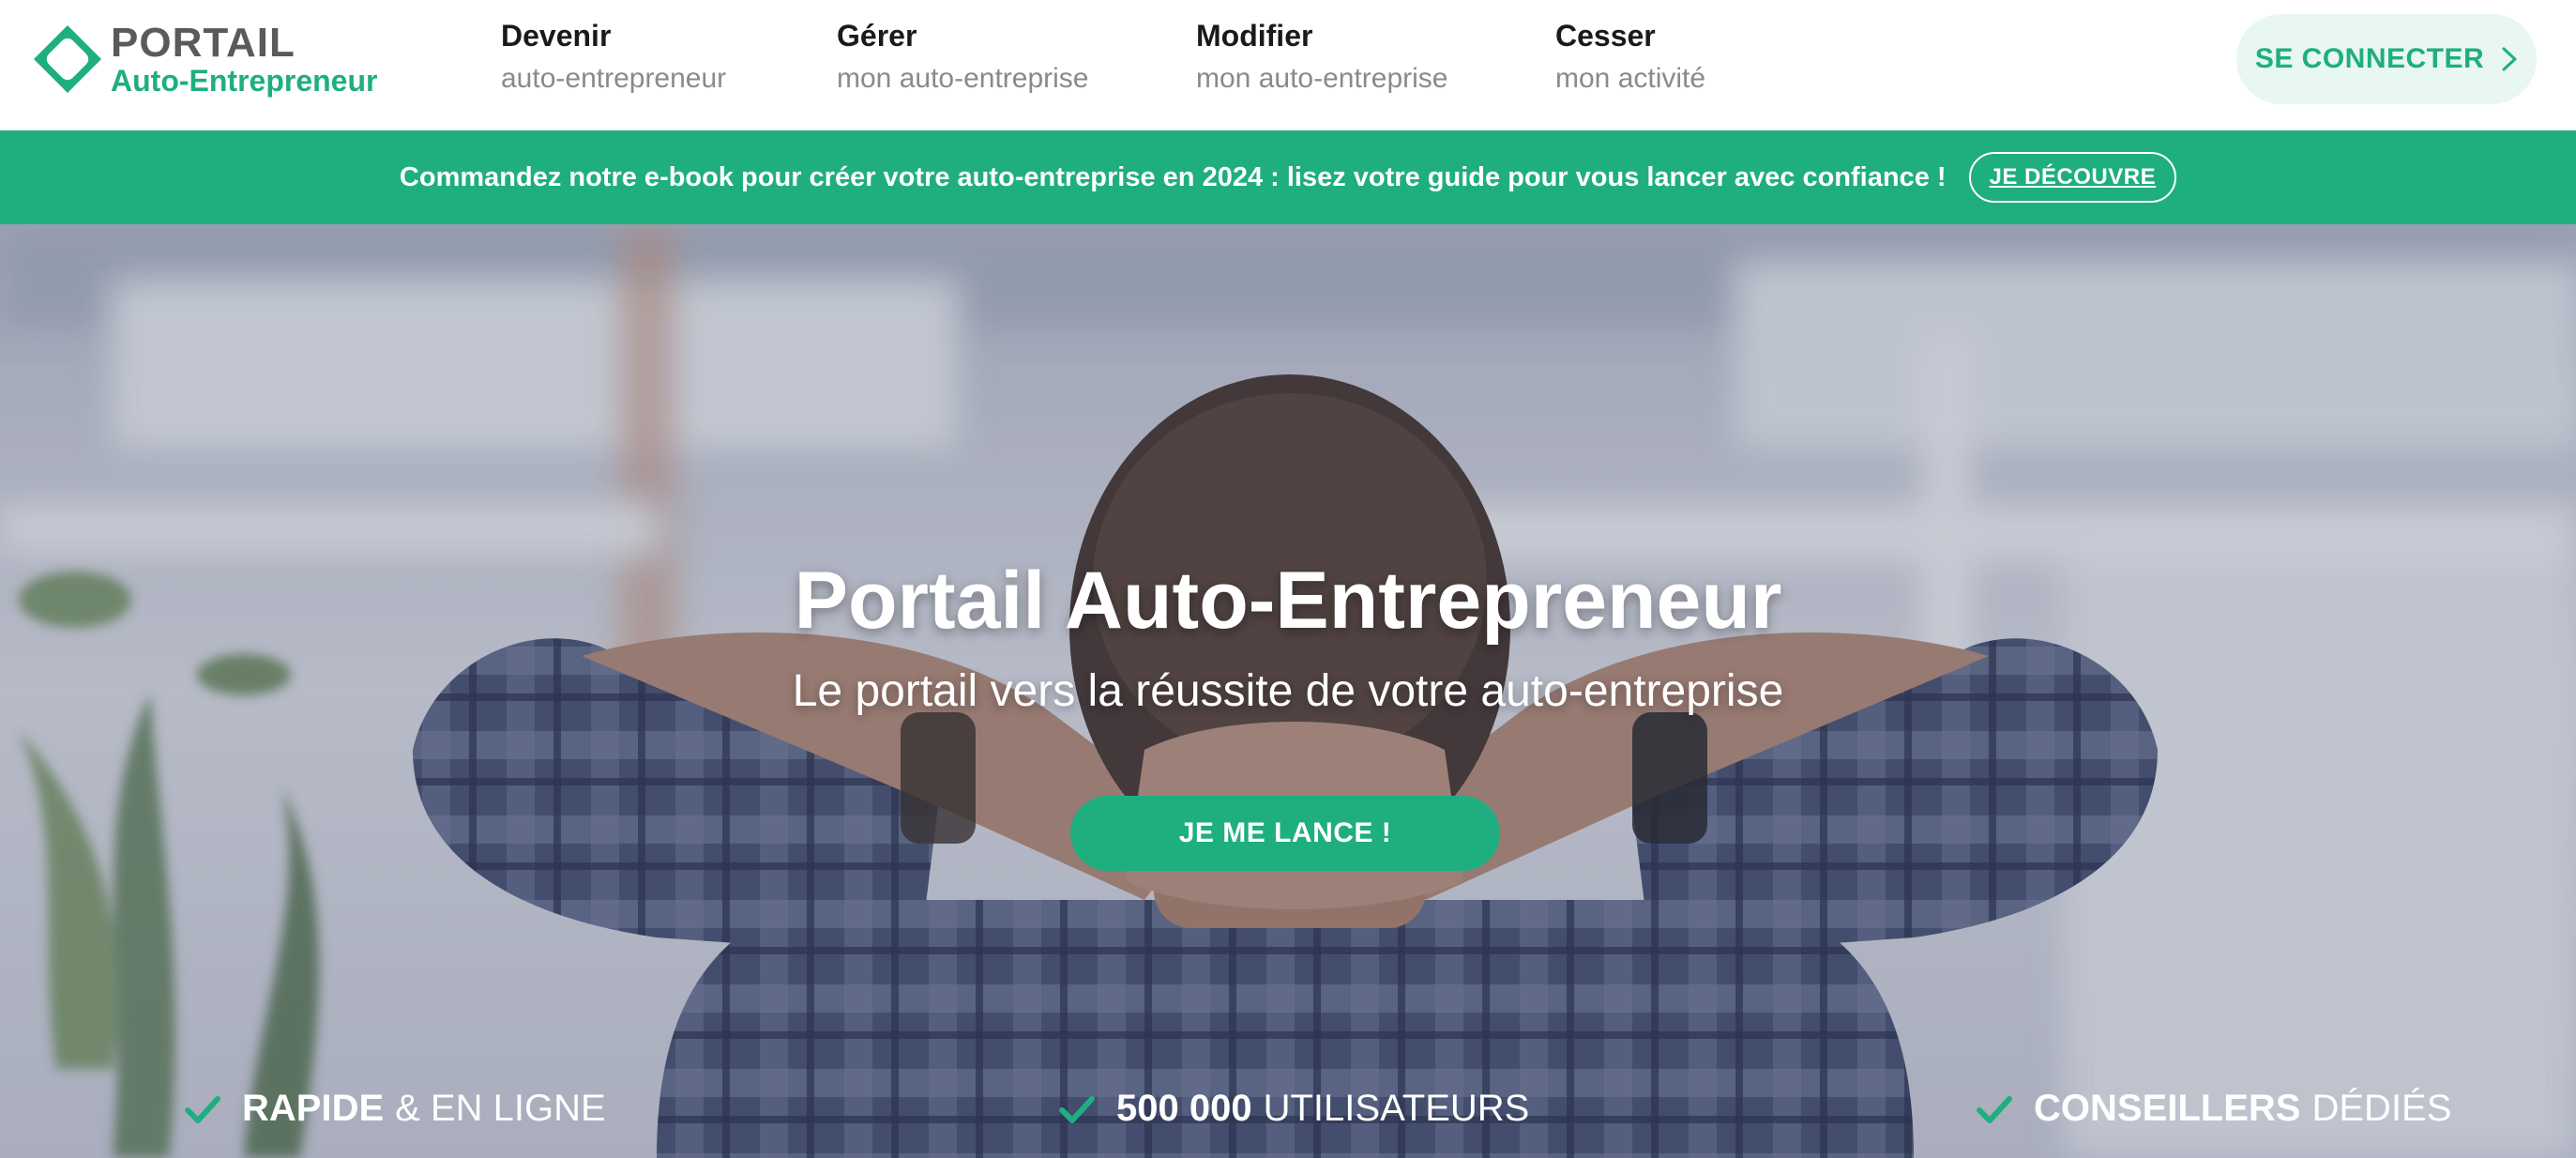 This screenshot has height=1158, width=2576. What do you see at coordinates (2370, 58) in the screenshot?
I see `login-button-label: SE CONNECTER` at bounding box center [2370, 58].